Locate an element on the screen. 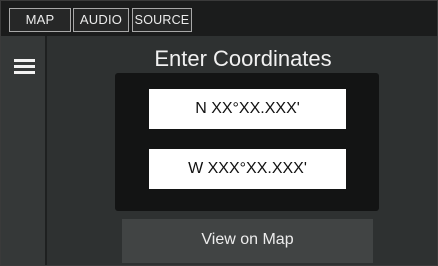 Image resolution: width=438 pixels, height=266 pixels. latitude-field: N XX°XX.XXX' is located at coordinates (247, 109).